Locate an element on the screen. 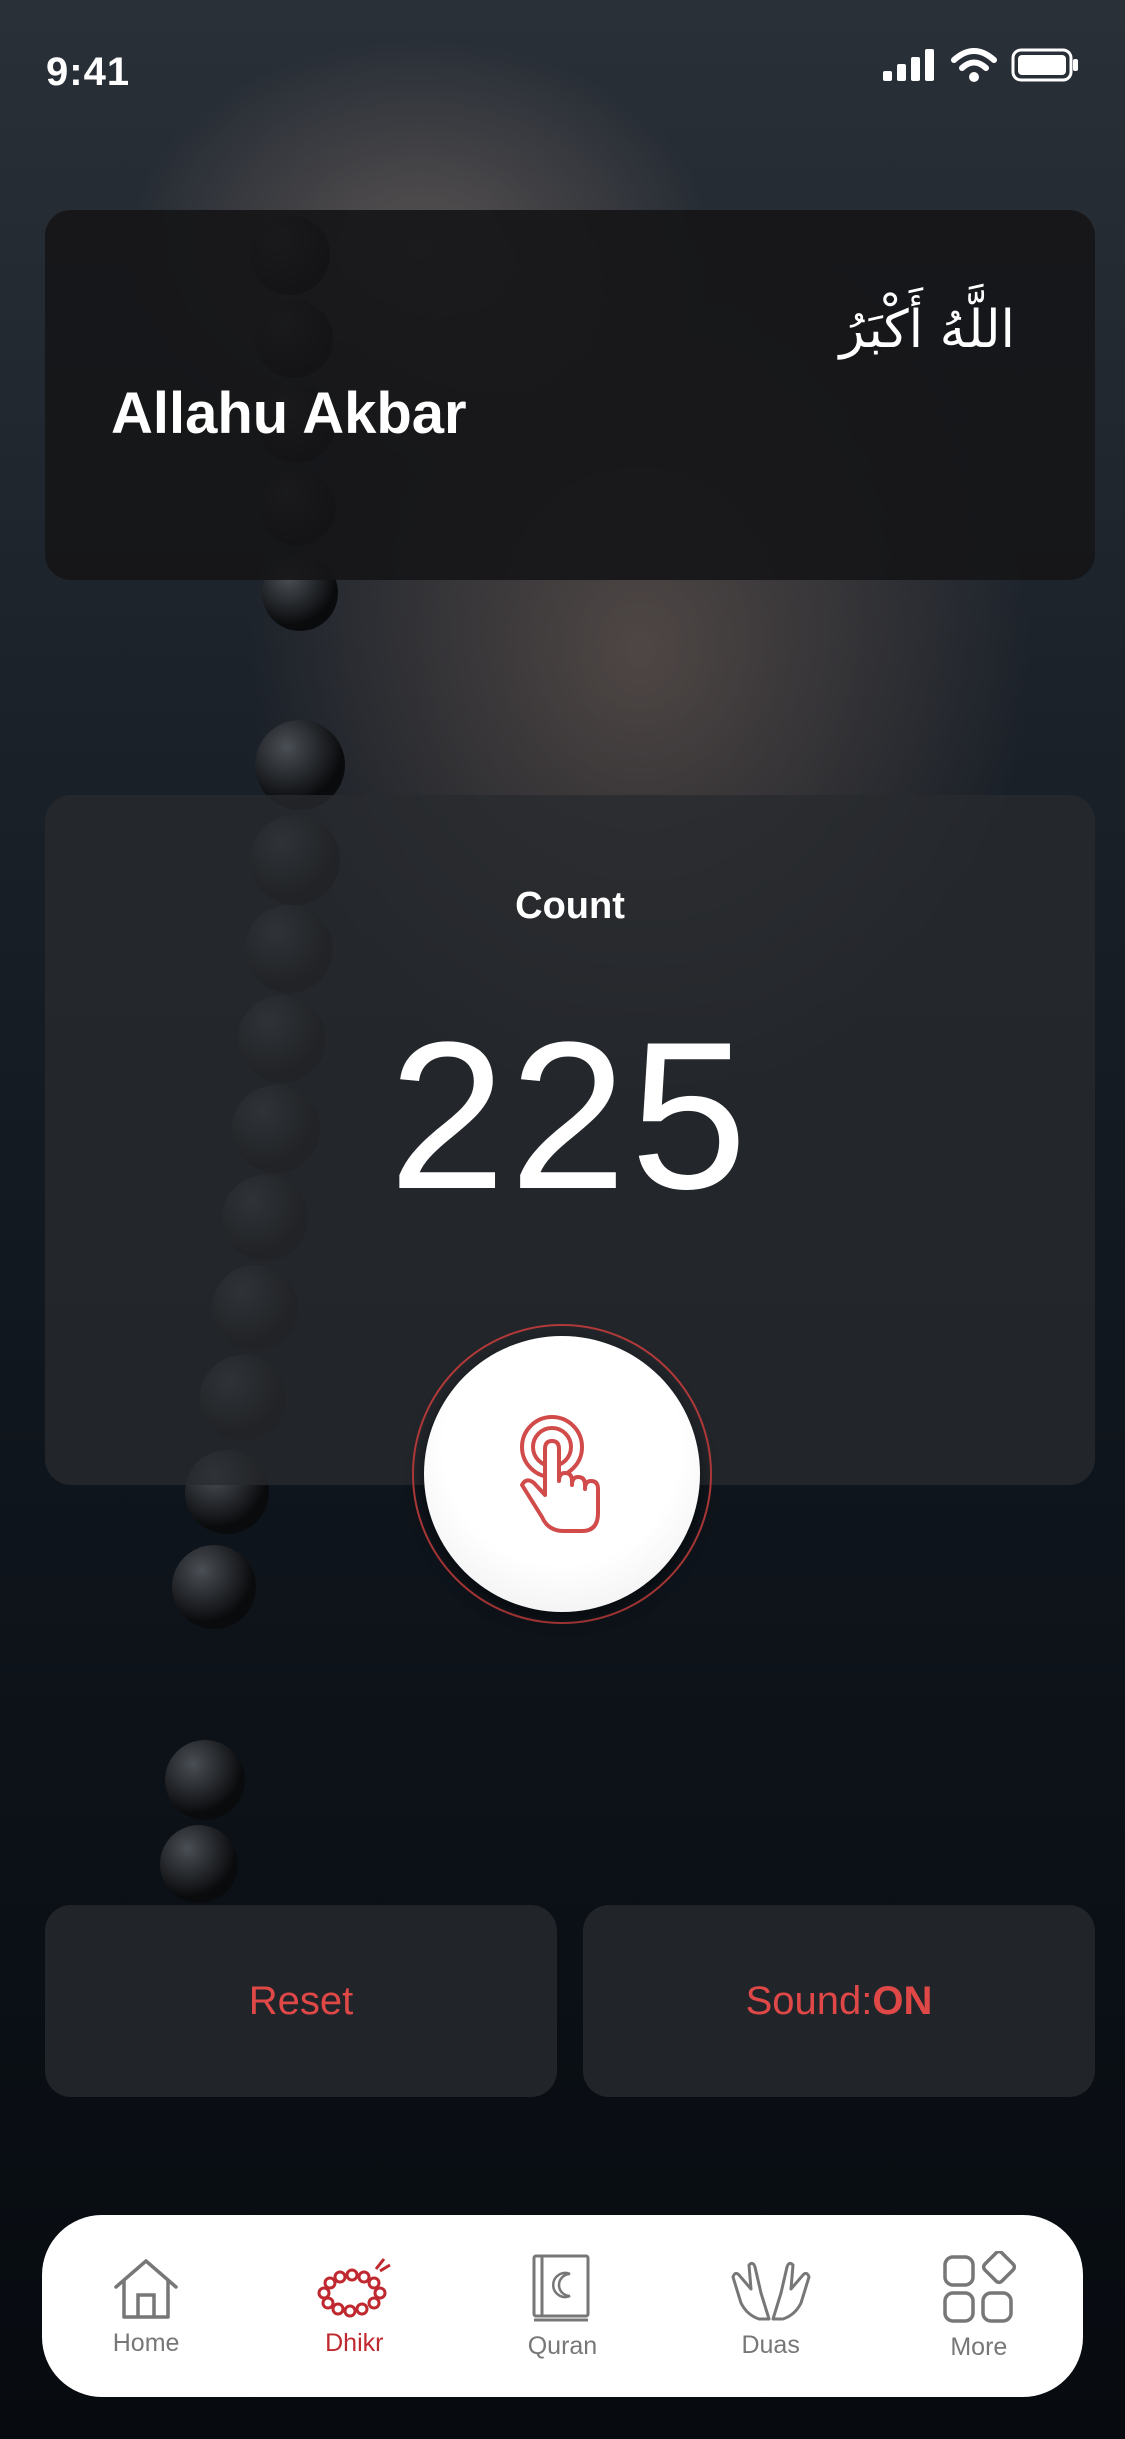 The image size is (1125, 2439). home-icon is located at coordinates (146, 2288).